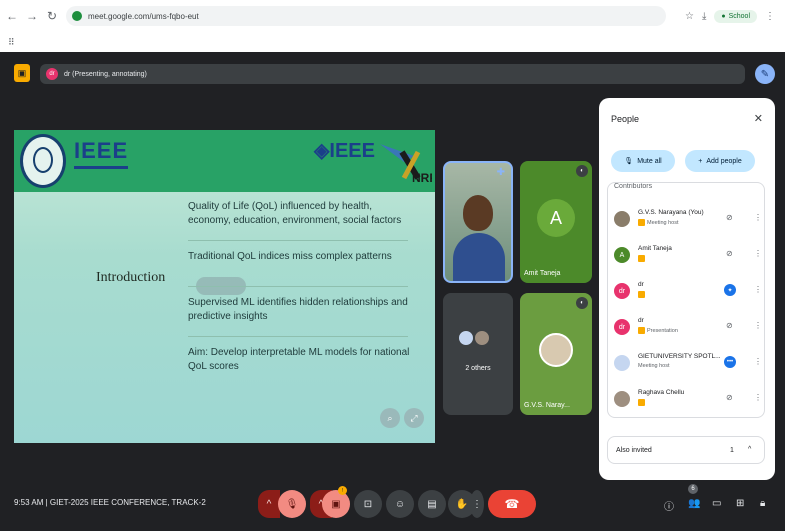 The width and height of the screenshot is (785, 531). Describe the element at coordinates (625, 119) in the screenshot. I see `panel-title: People` at that location.